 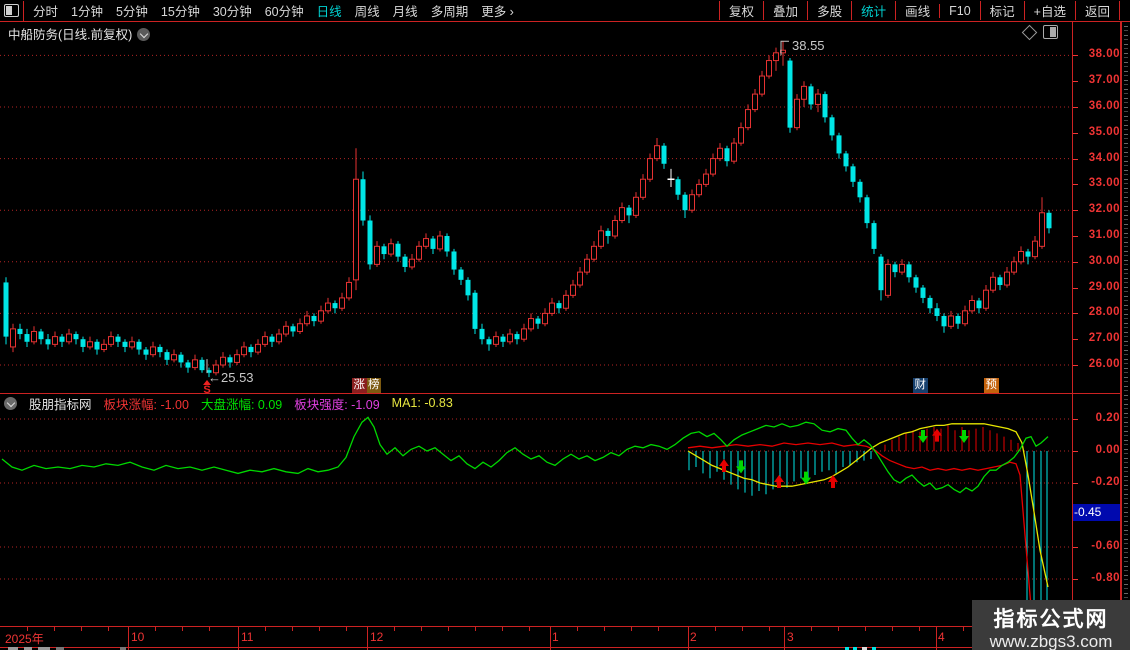 What do you see at coordinates (497, 10) in the screenshot?
I see `menu-item-更多 ›: 更多 ›` at bounding box center [497, 10].